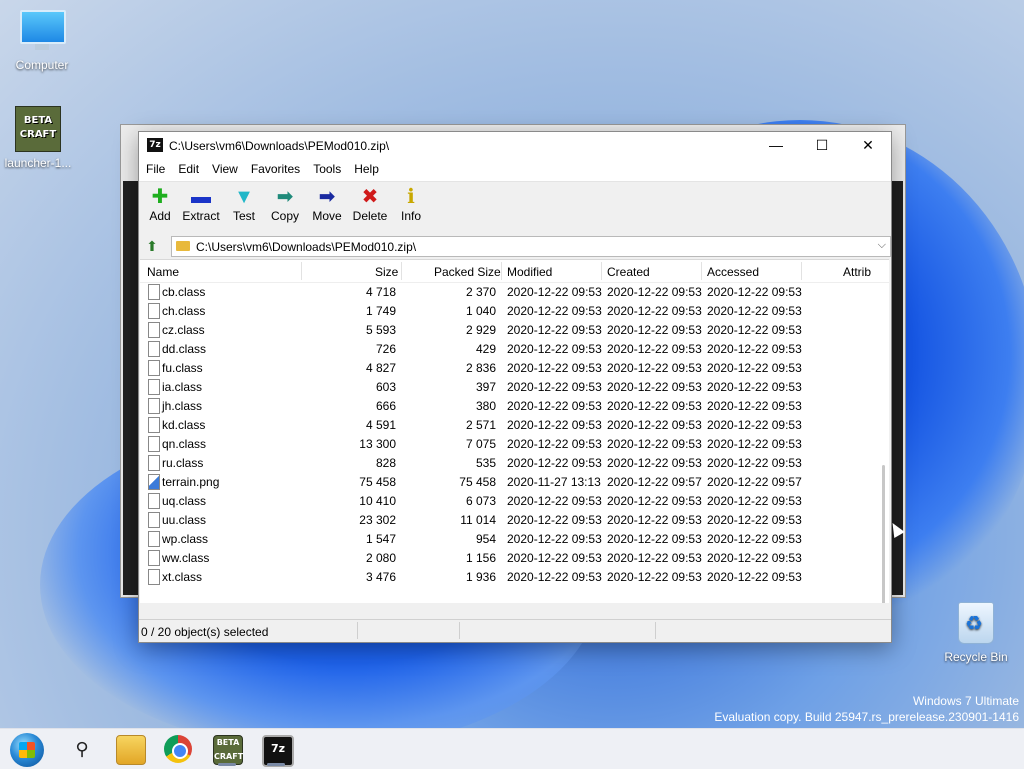 The image size is (1024, 769). I want to click on info-button: ℹ Info, so click(411, 204).